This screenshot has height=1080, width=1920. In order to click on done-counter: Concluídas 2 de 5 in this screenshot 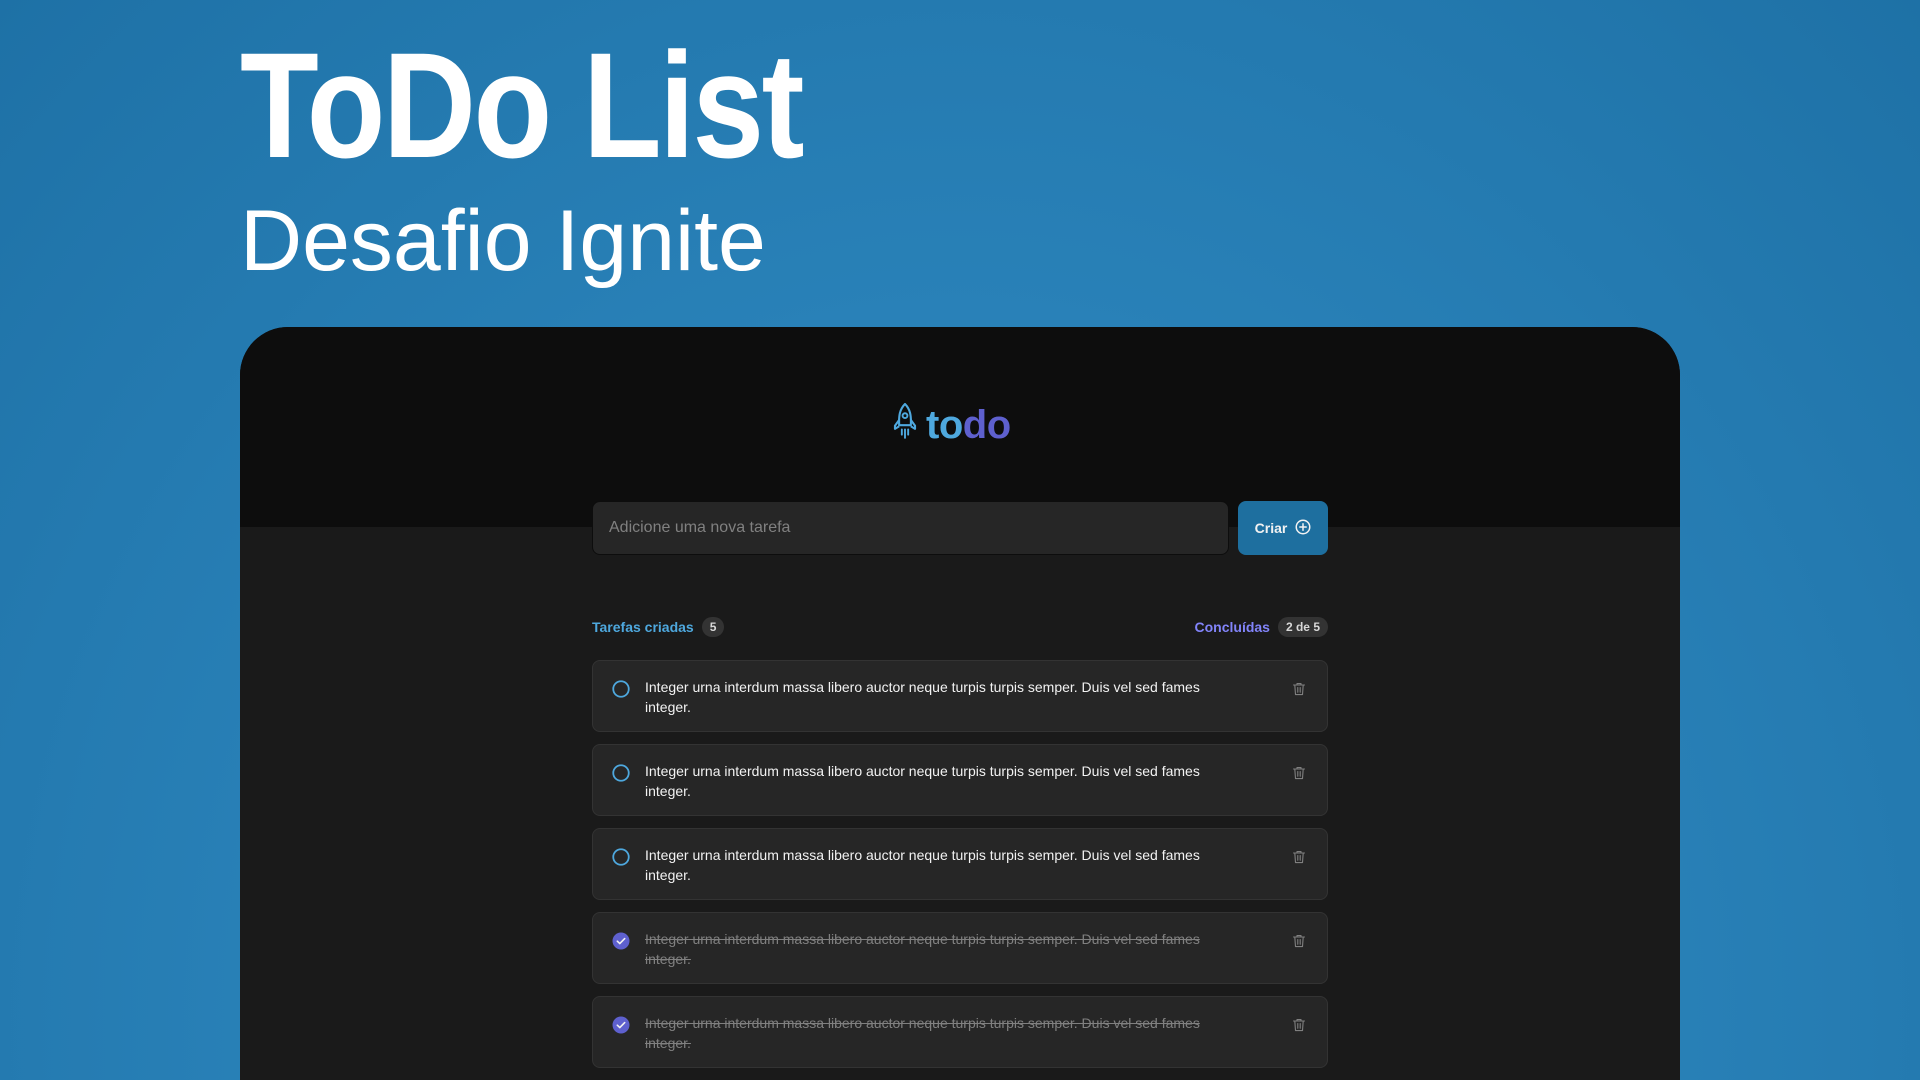, I will do `click(1261, 627)`.